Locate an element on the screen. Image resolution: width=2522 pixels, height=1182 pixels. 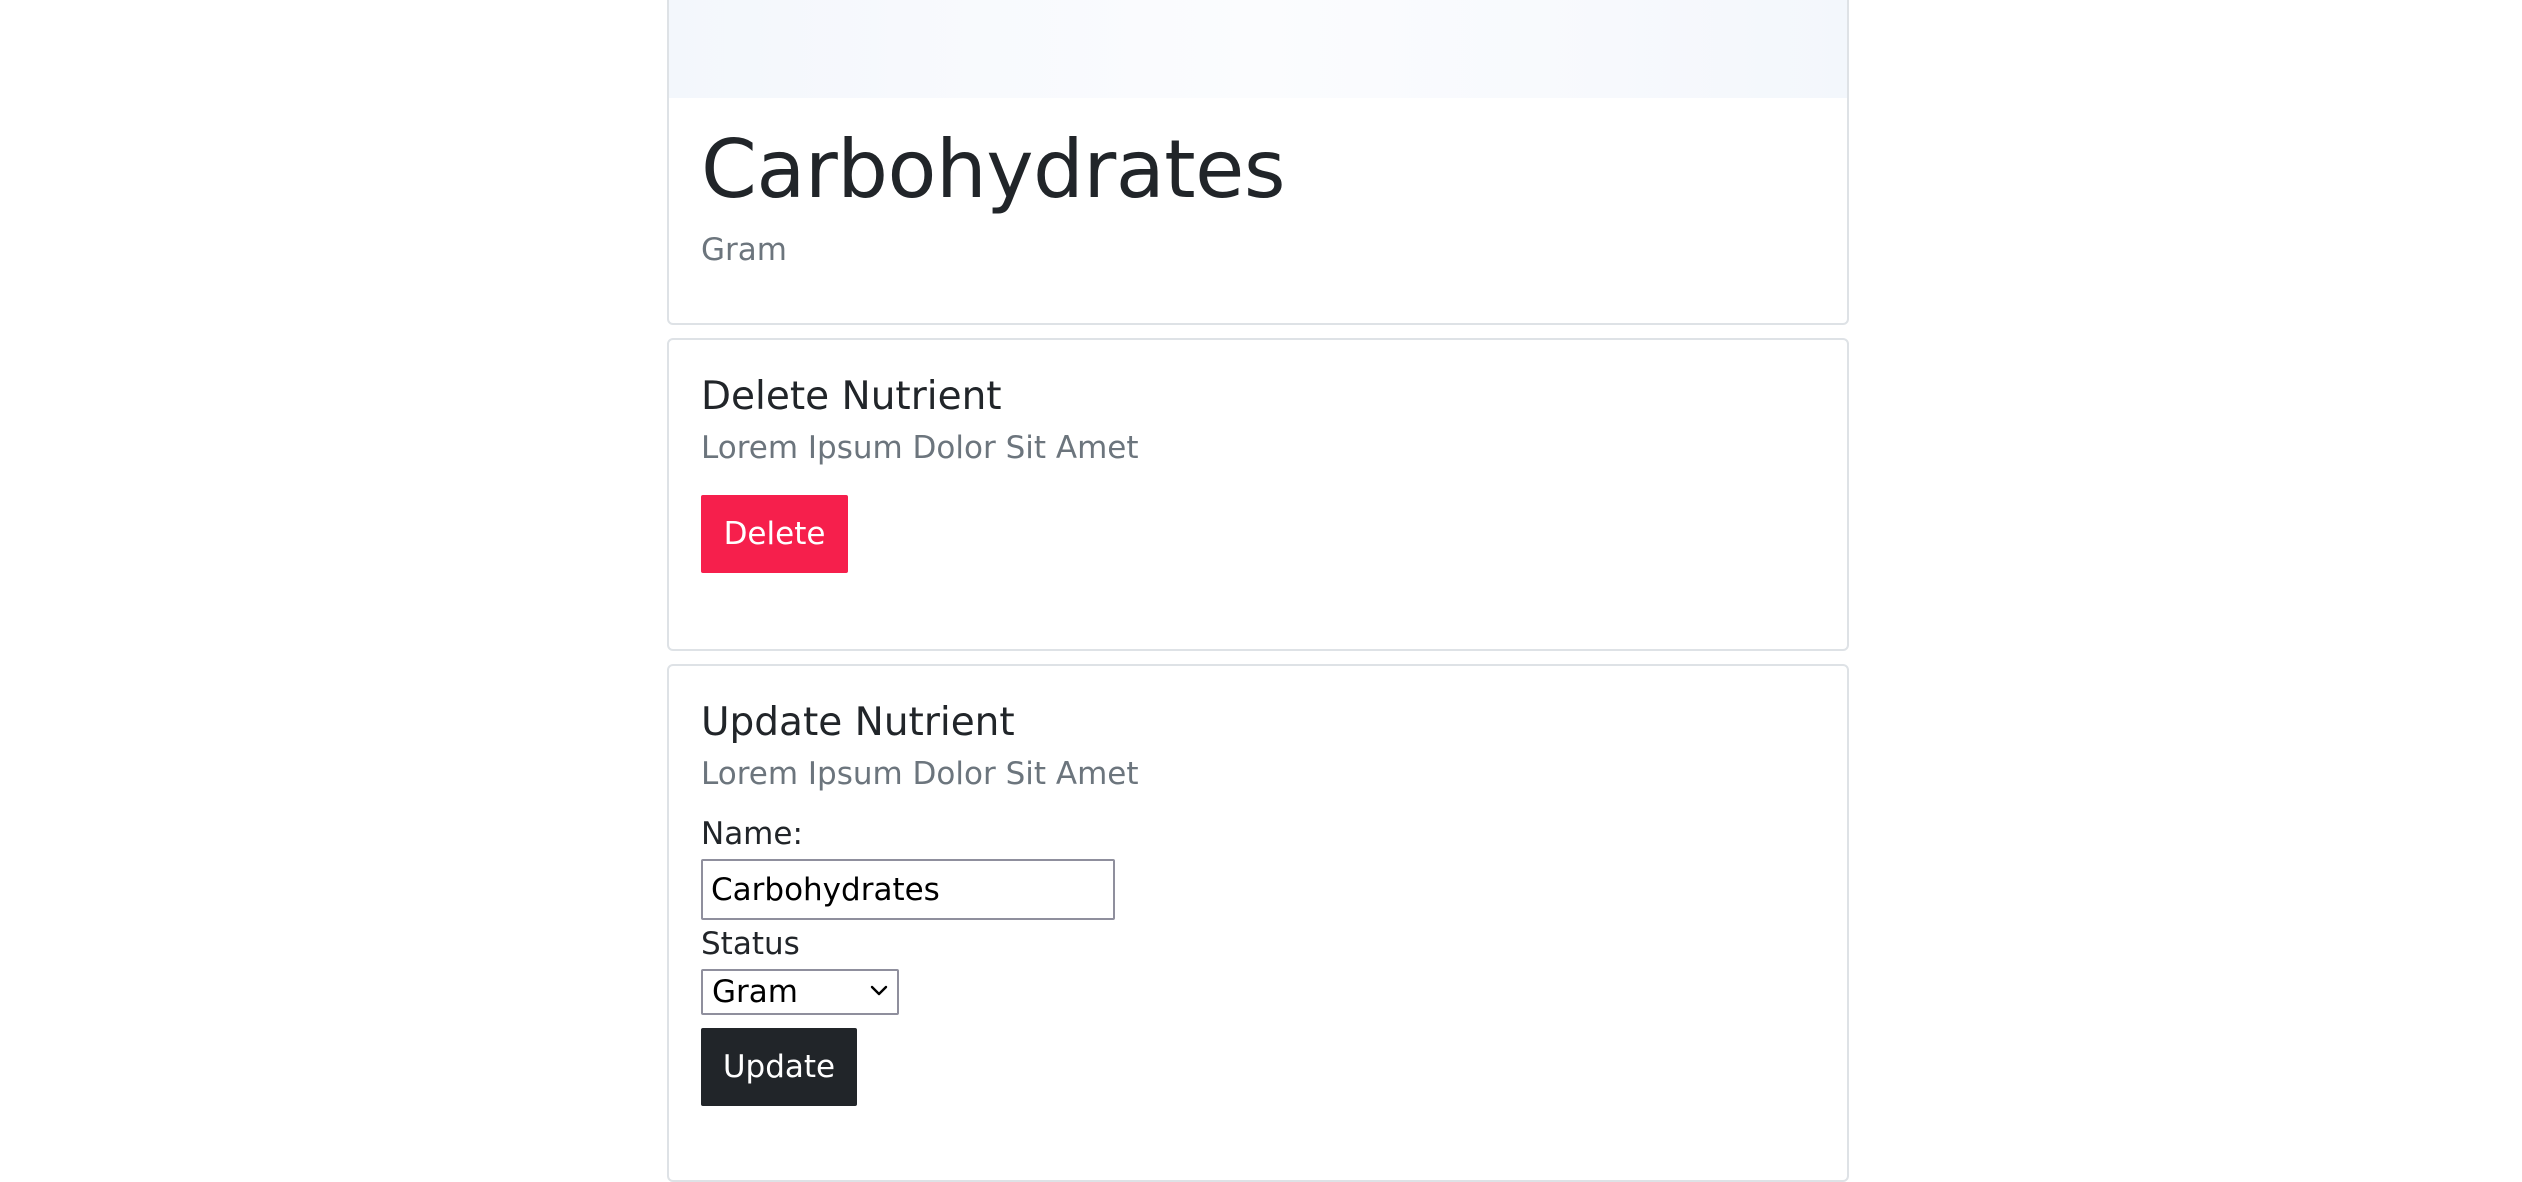
chevron-down-icon is located at coordinates (879, 990).